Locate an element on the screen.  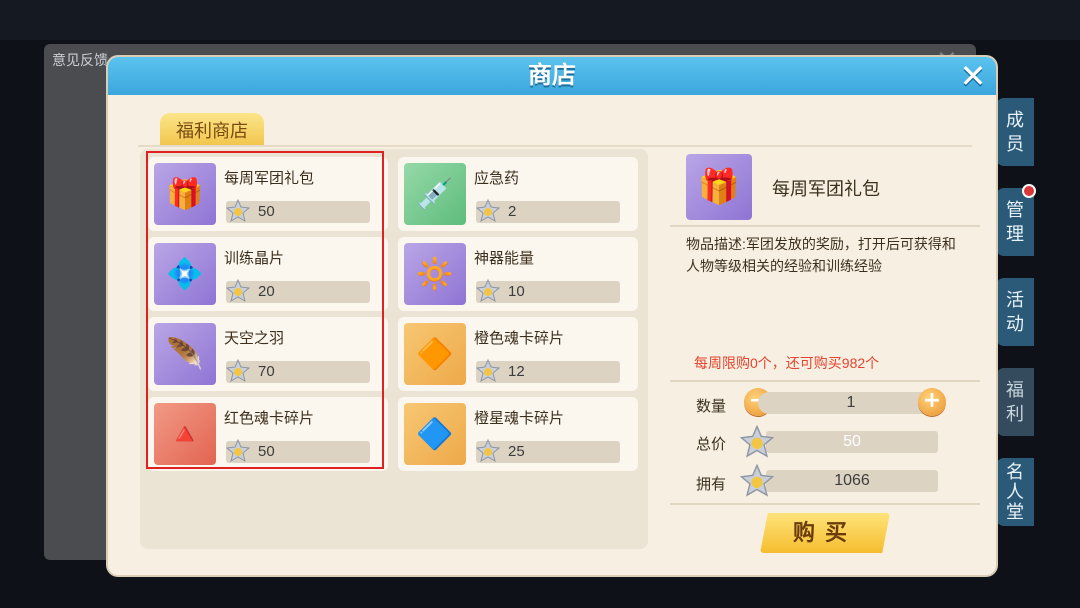
side-button-activity: 活动 is located at coordinates (1015, 312).